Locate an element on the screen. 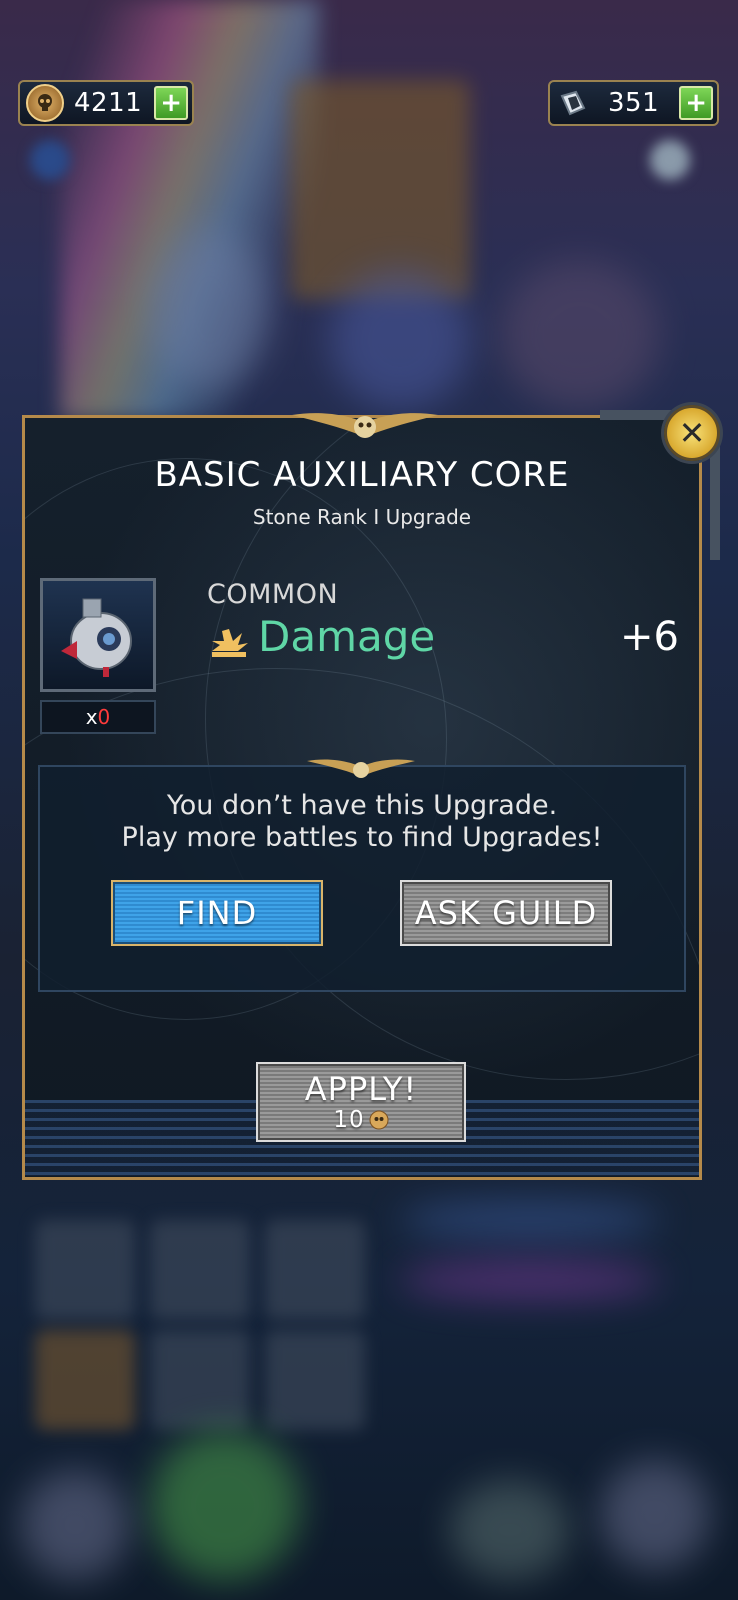 This screenshot has height=1600, width=738. coins-counter: 4211 + is located at coordinates (106, 103).